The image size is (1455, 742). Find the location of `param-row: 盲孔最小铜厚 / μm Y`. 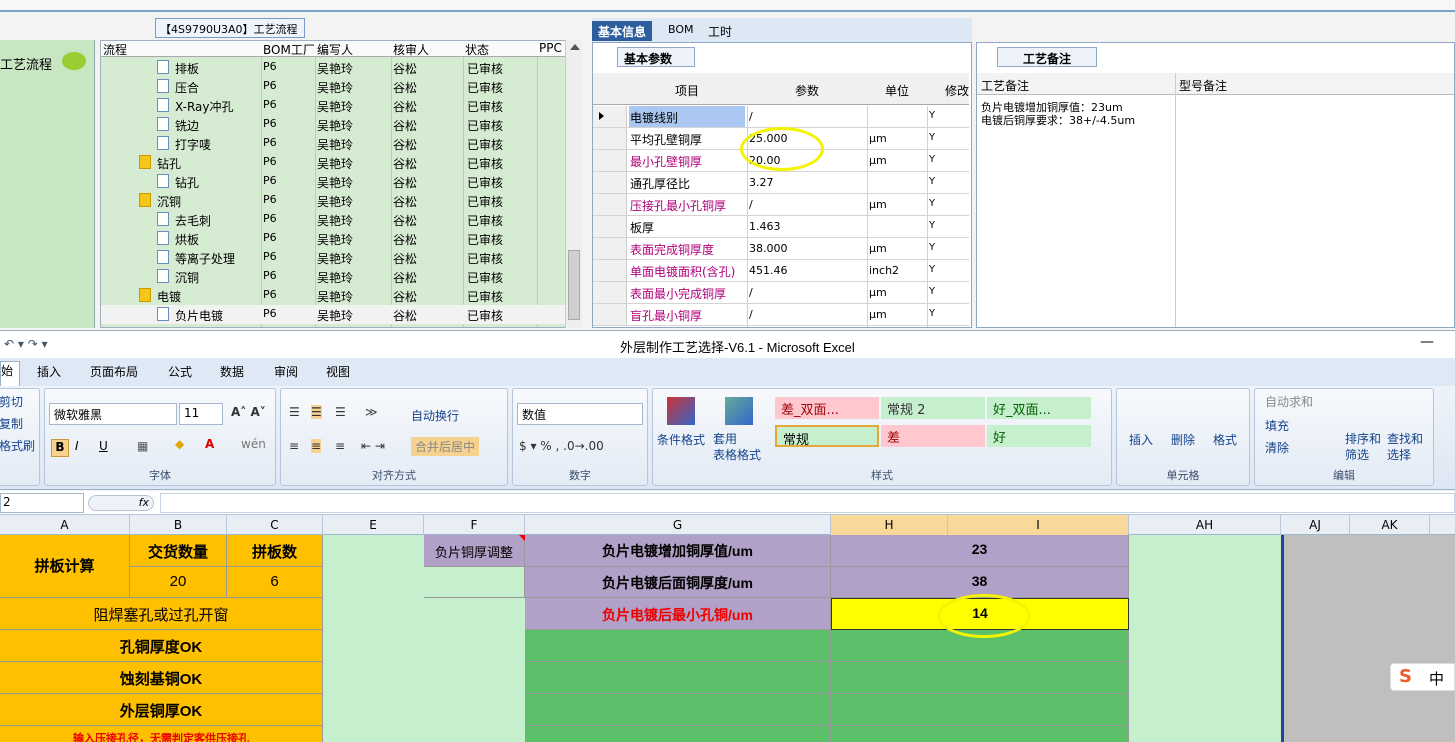

param-row: 盲孔最小铜厚 / μm Y is located at coordinates (781, 315).